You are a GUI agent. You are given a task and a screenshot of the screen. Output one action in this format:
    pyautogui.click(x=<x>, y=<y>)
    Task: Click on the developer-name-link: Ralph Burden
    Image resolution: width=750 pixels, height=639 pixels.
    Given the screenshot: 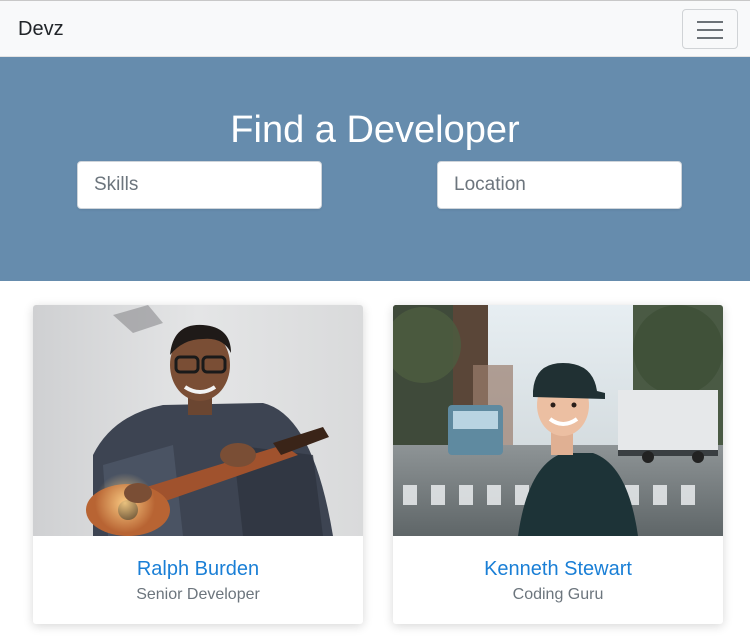 What is the action you would take?
    pyautogui.click(x=198, y=569)
    